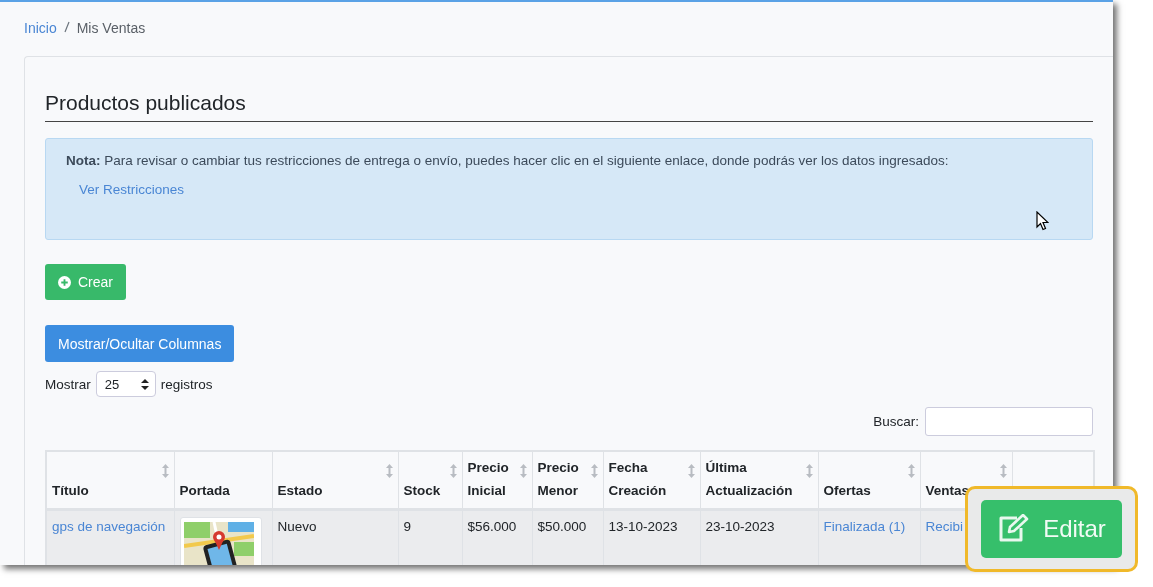 This screenshot has height=587, width=1153. What do you see at coordinates (638, 479) in the screenshot?
I see `column-header-text: Fecha Creación` at bounding box center [638, 479].